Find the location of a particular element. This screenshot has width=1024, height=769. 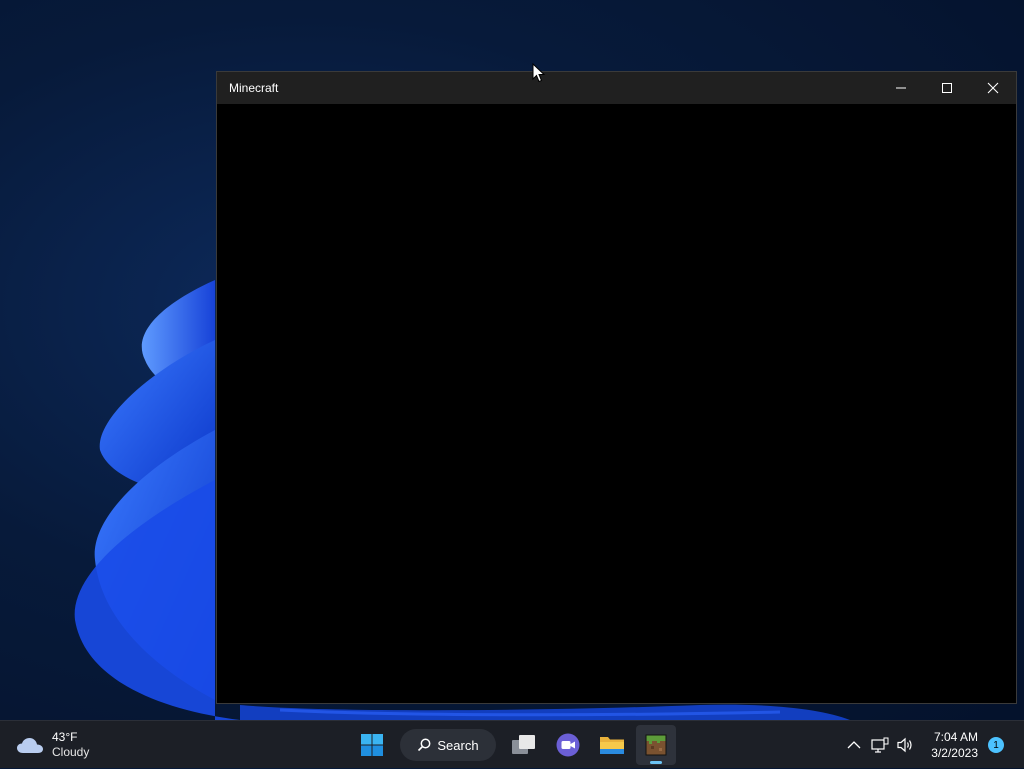

teams-chat-button is located at coordinates (568, 745).